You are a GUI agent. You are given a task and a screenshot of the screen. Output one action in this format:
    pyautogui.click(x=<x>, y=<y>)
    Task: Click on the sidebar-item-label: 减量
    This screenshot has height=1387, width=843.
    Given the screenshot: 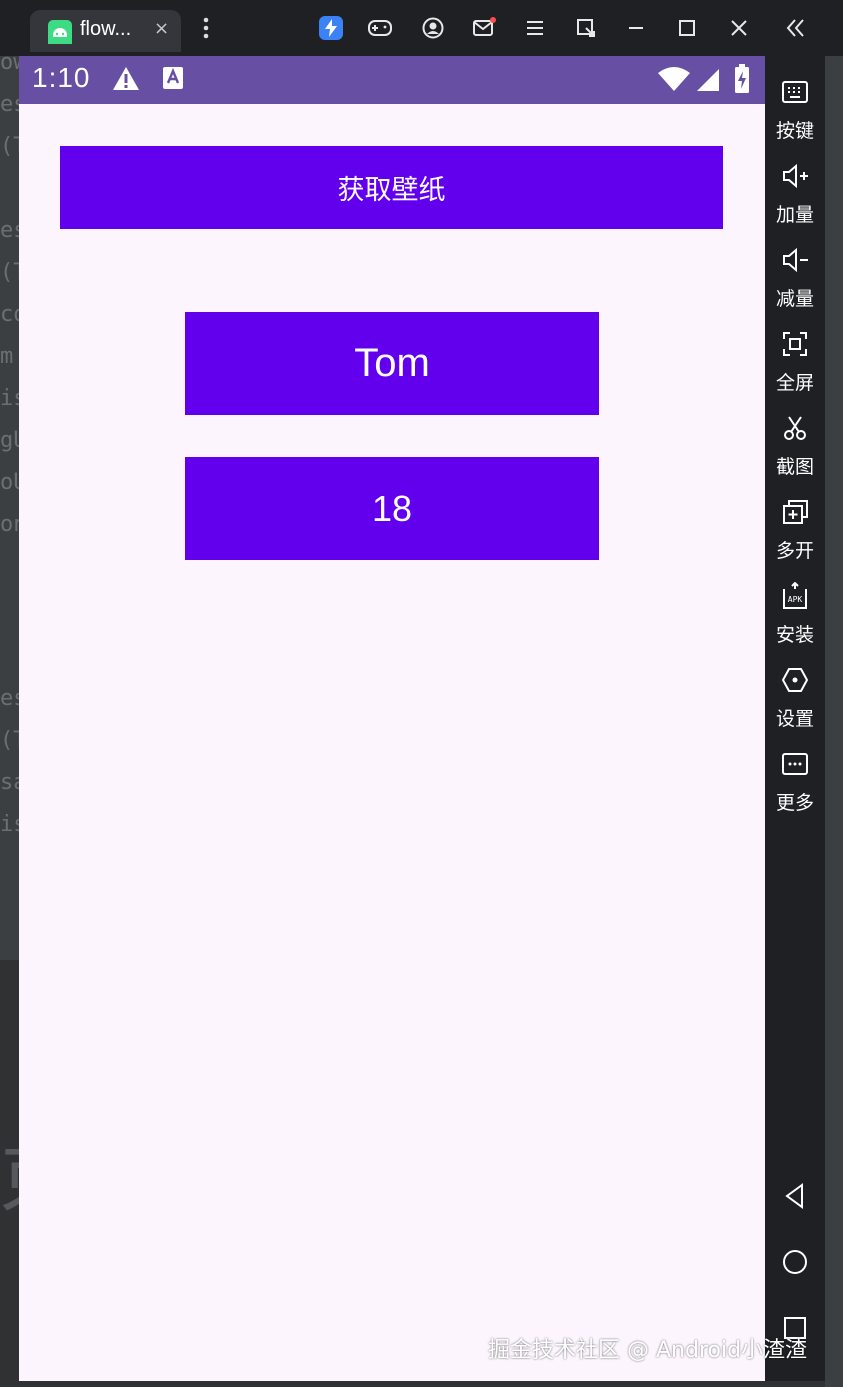 What is the action you would take?
    pyautogui.click(x=794, y=299)
    